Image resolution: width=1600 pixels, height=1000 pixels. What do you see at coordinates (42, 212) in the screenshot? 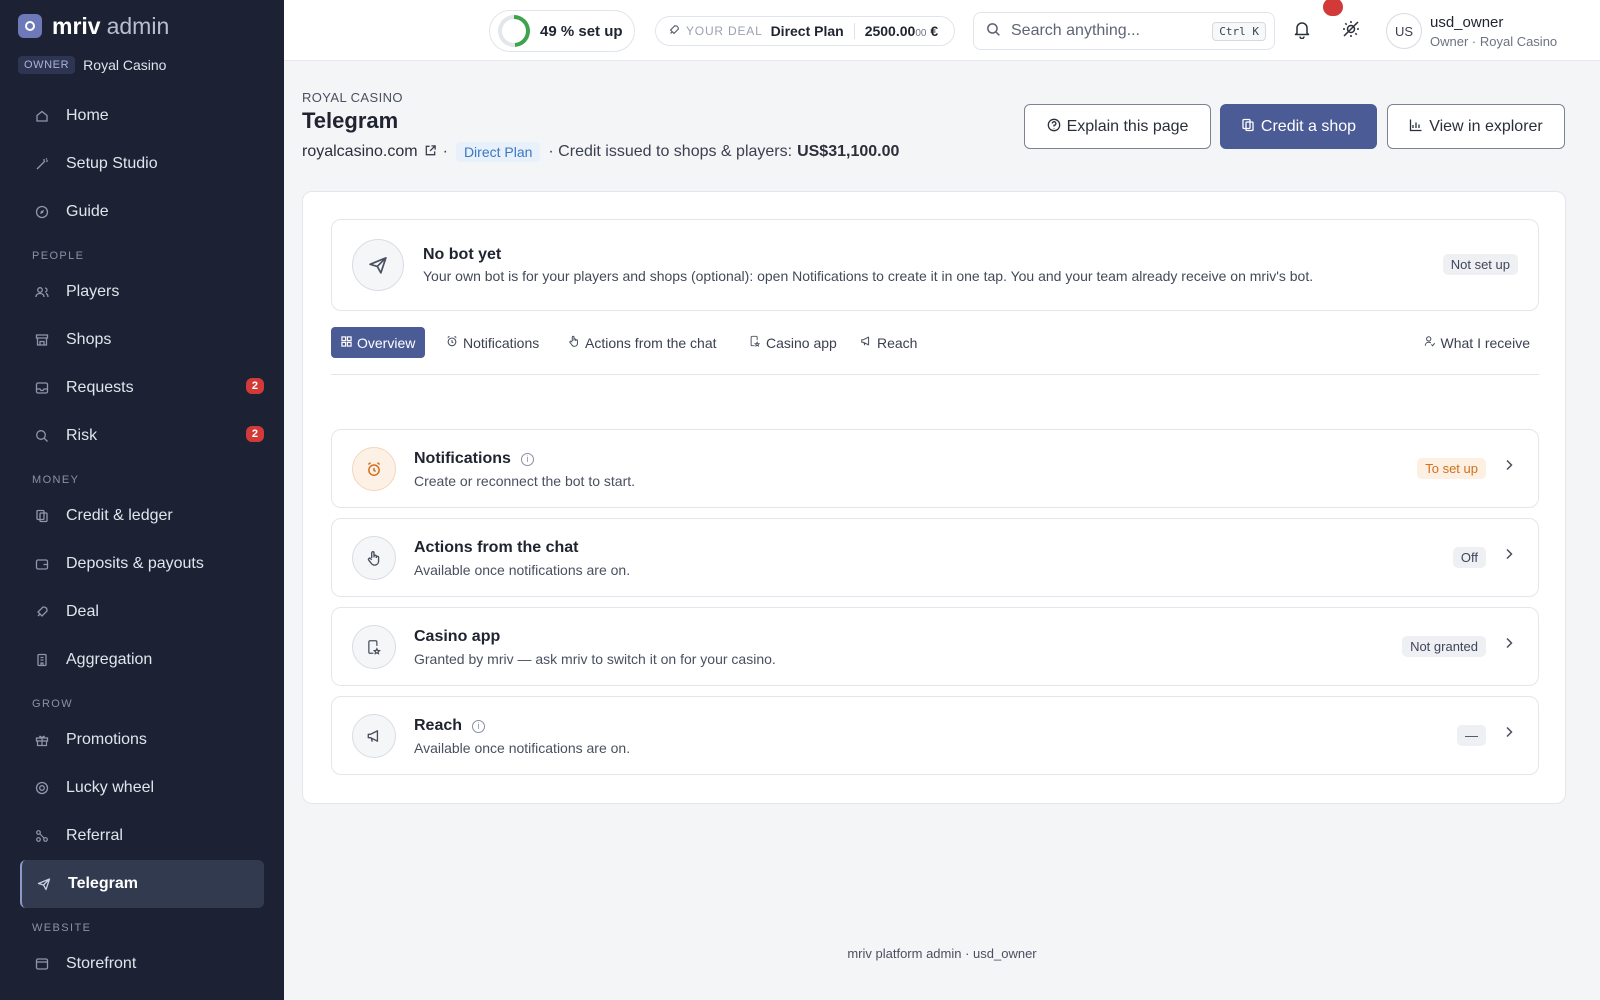
I see `compass-icon` at bounding box center [42, 212].